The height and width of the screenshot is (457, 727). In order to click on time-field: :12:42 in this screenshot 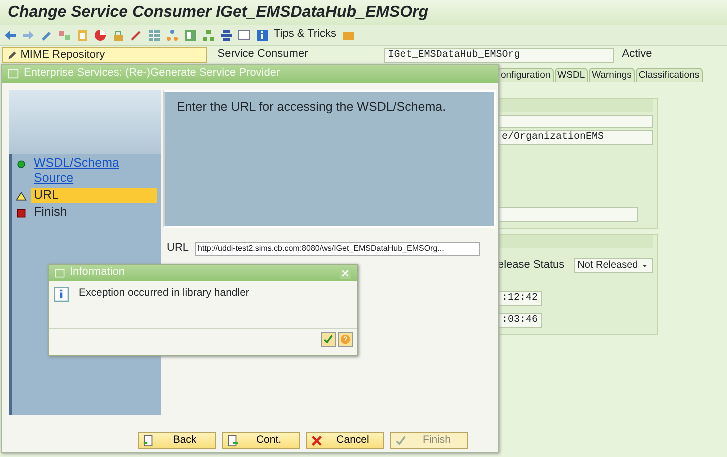, I will do `click(520, 298)`.